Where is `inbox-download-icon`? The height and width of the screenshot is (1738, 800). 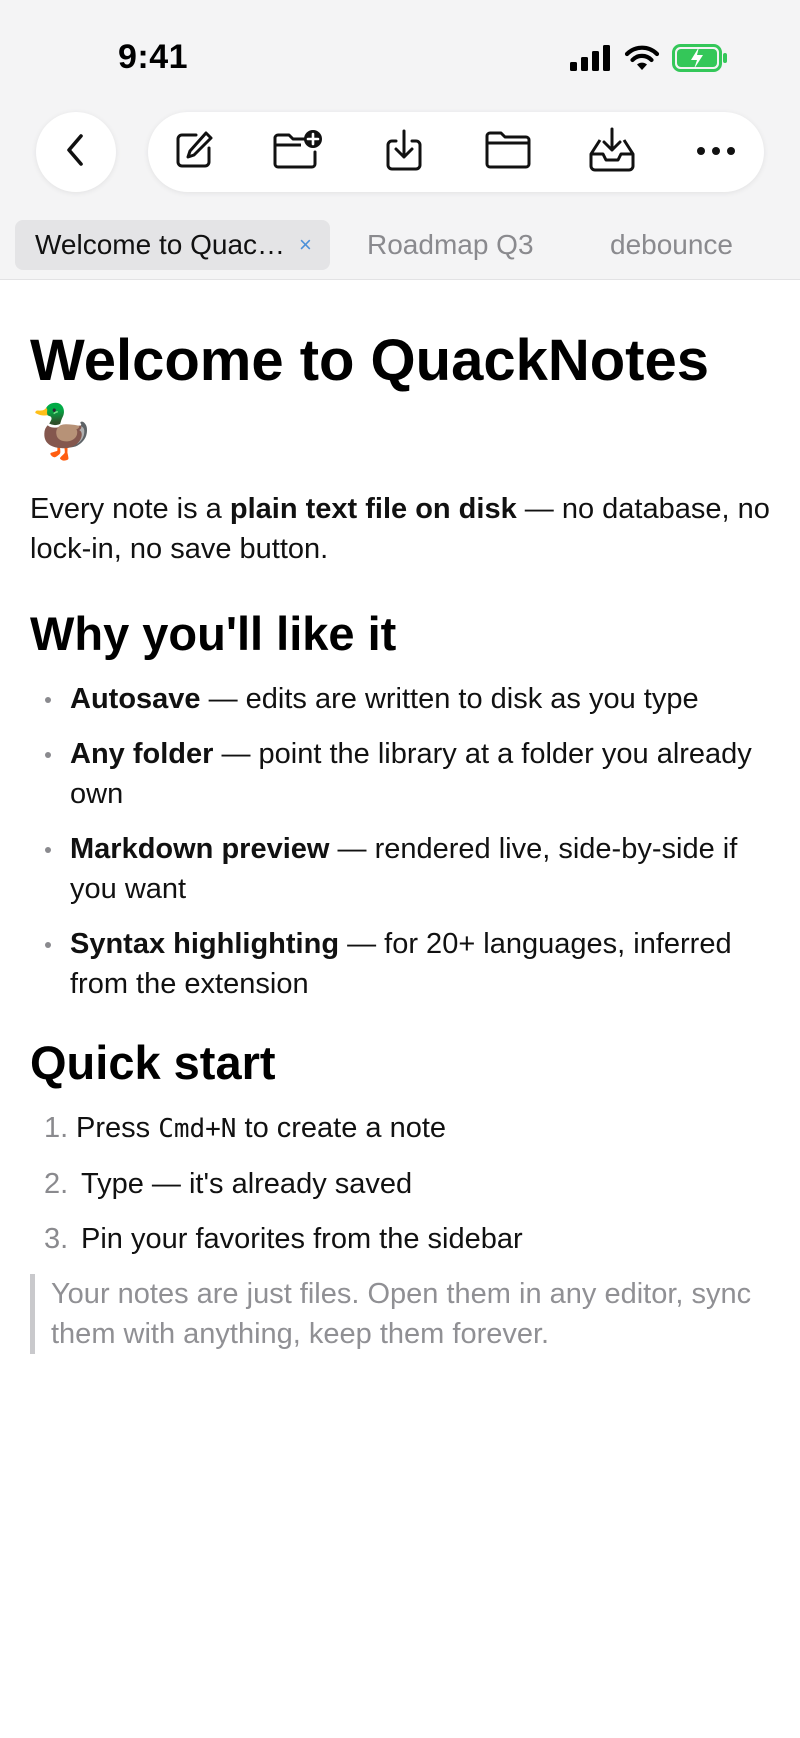
inbox-download-icon is located at coordinates (612, 152).